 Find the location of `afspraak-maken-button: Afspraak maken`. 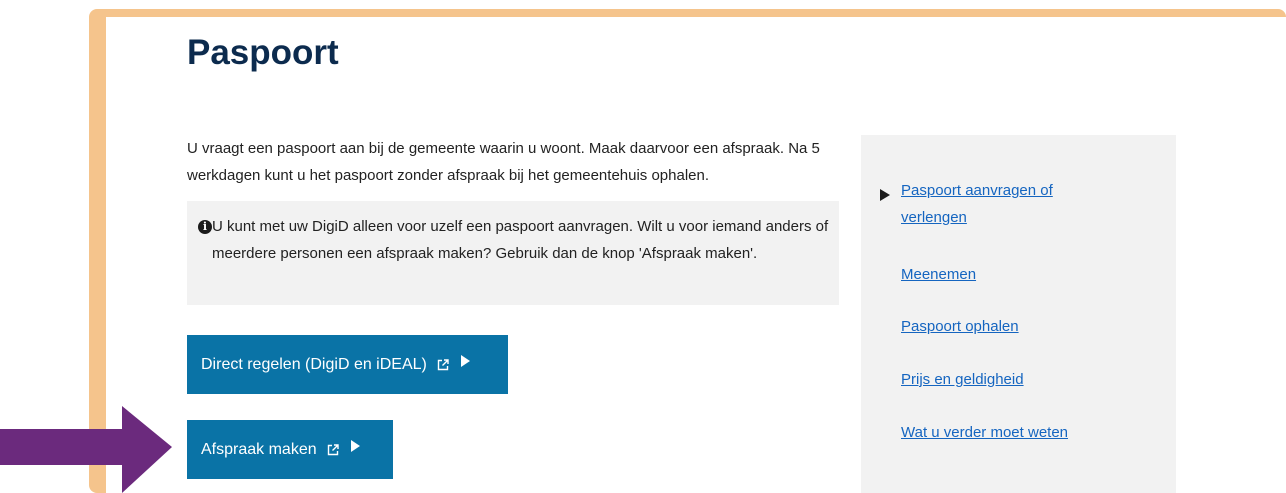

afspraak-maken-button: Afspraak maken is located at coordinates (290, 449).